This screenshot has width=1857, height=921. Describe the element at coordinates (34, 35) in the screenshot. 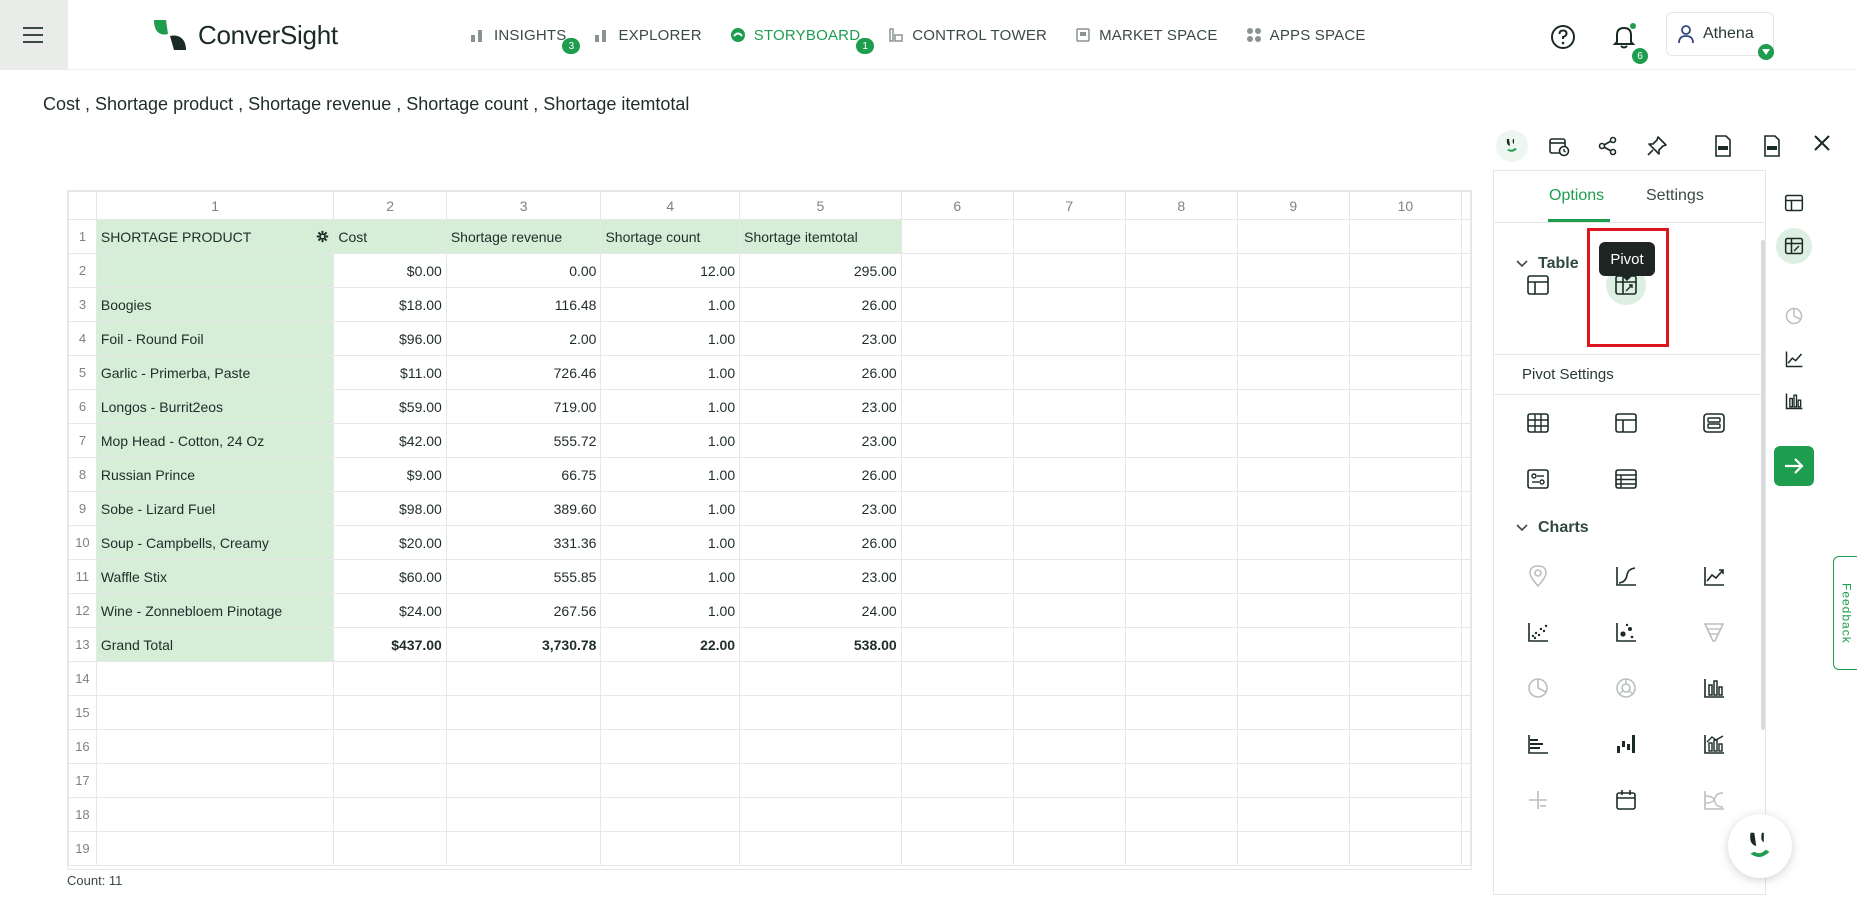

I see `menu-button` at that location.